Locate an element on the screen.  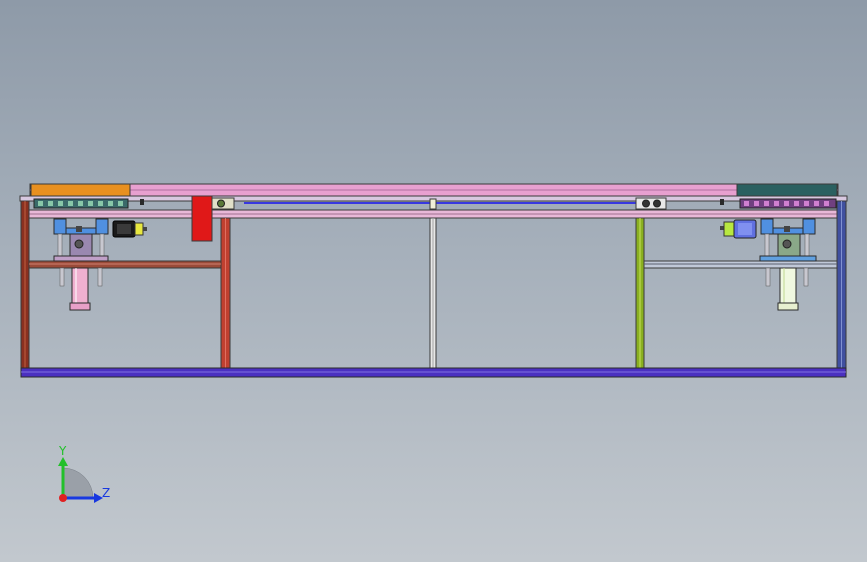
right-motor is located at coordinates (738, 229).